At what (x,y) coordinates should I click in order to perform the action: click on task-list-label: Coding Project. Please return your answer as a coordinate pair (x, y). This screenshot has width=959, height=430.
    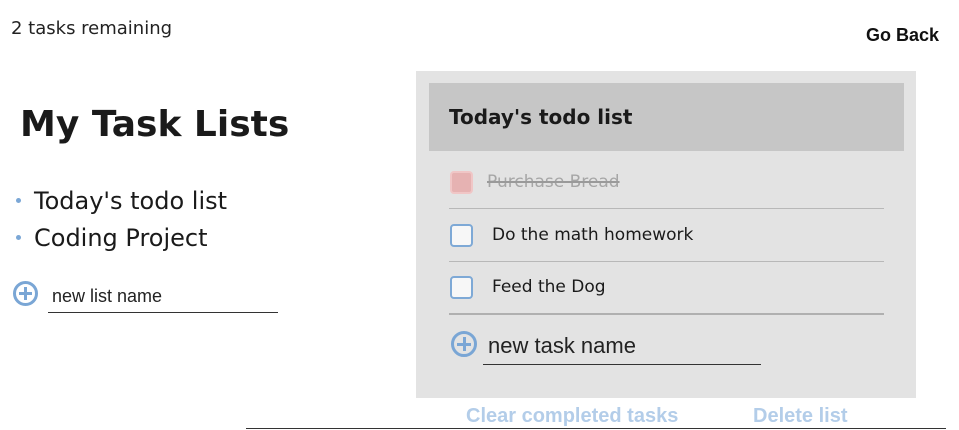
    Looking at the image, I should click on (121, 238).